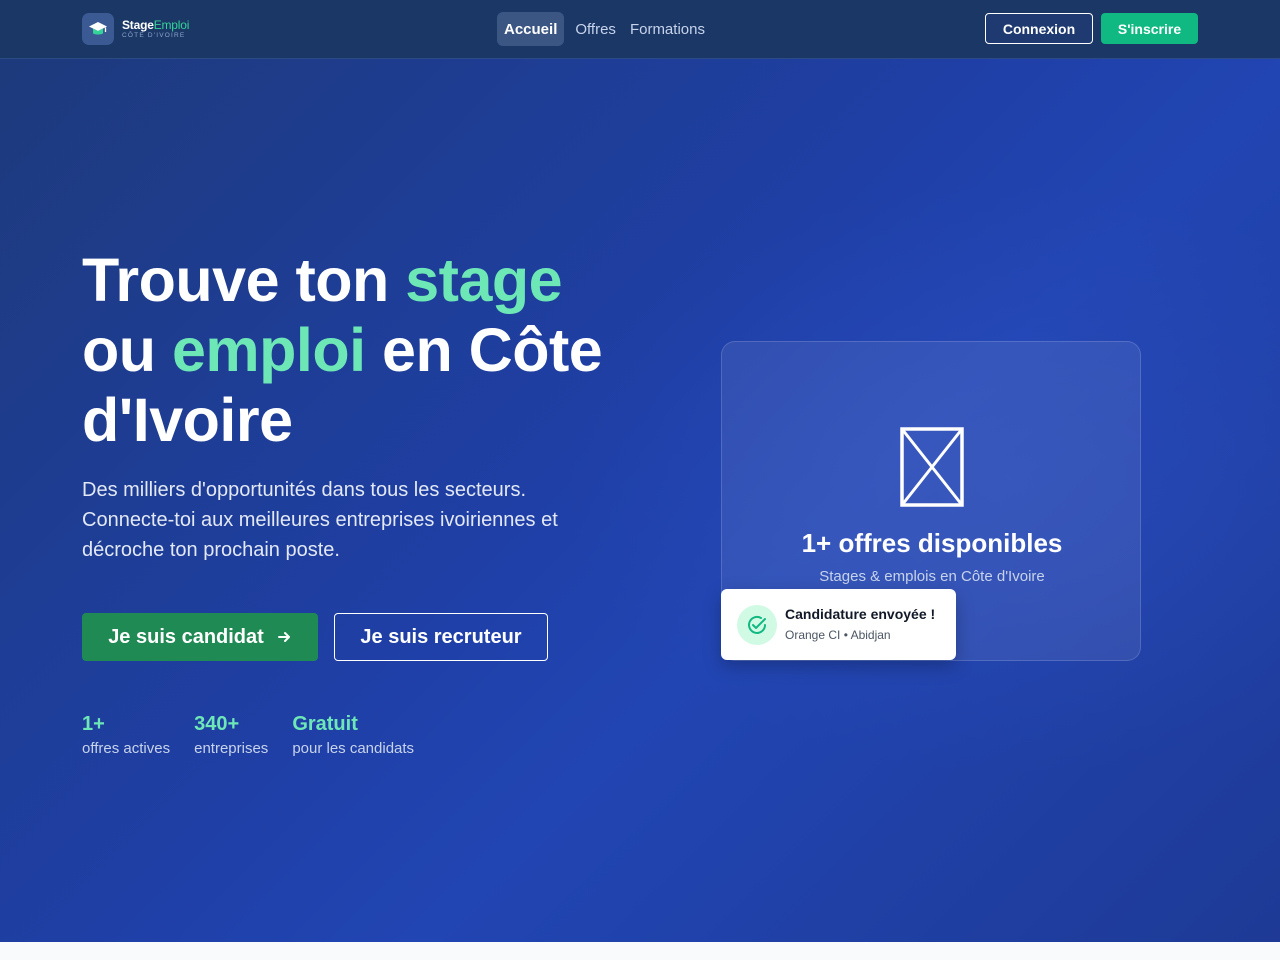 The width and height of the screenshot is (1280, 960). I want to click on candidate-button: Je suis candidat, so click(200, 637).